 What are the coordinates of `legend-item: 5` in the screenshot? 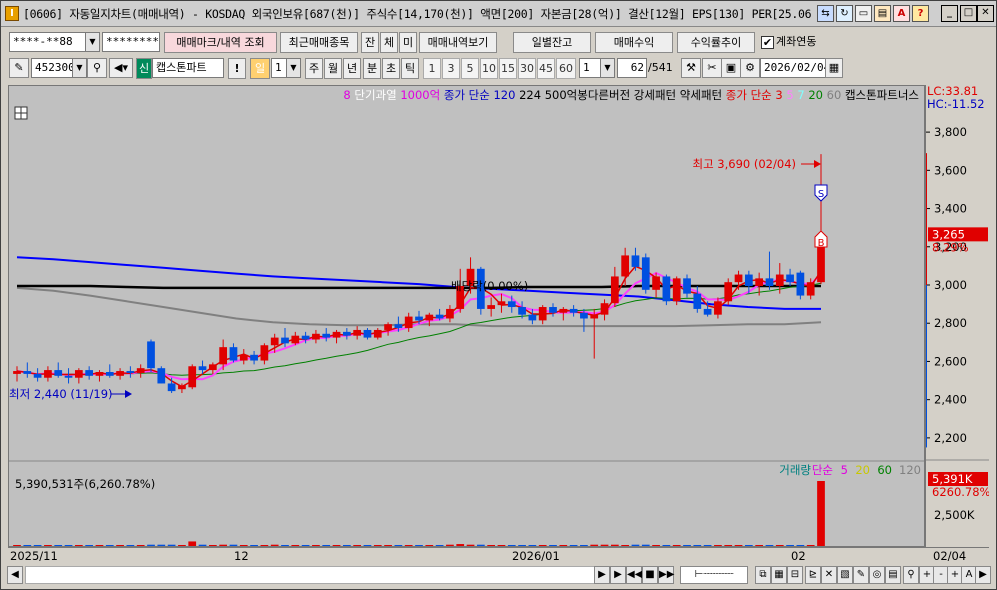 It's located at (791, 95).